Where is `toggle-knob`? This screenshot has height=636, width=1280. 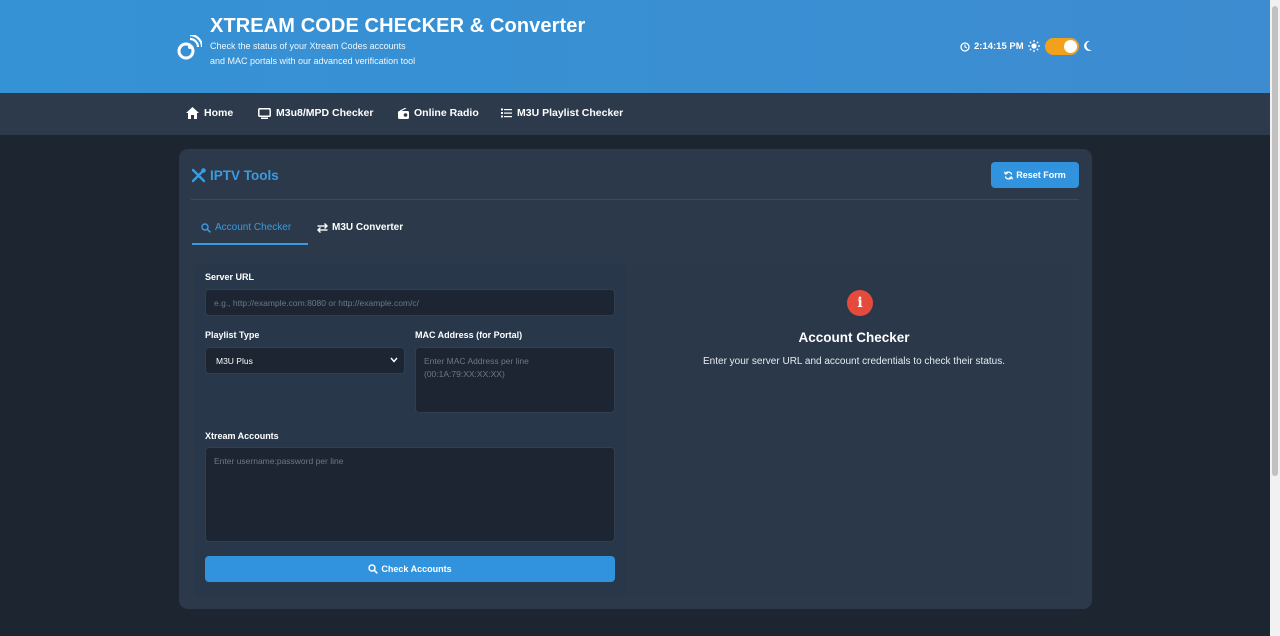
toggle-knob is located at coordinates (1070, 46).